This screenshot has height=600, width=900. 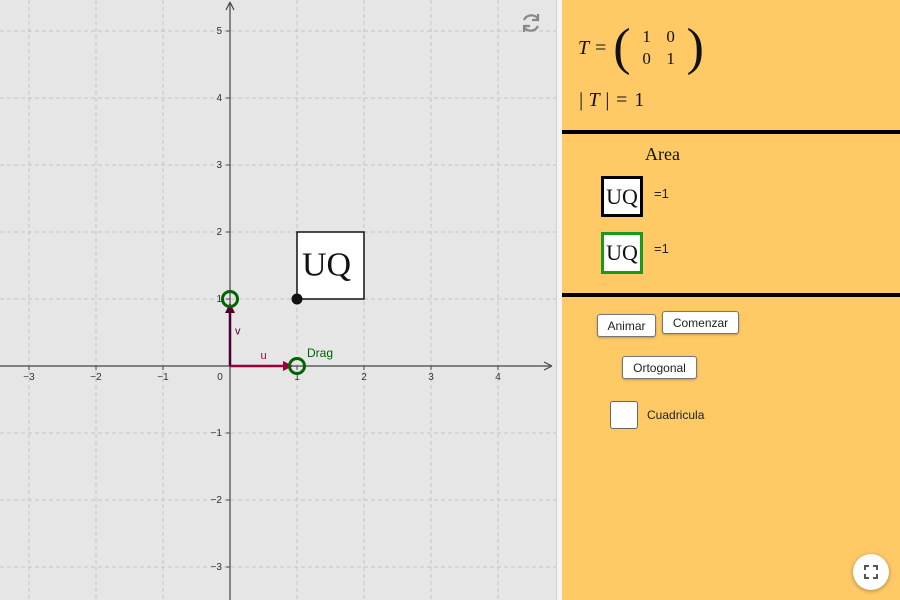 What do you see at coordinates (622, 47) in the screenshot?
I see `left-paren: (` at bounding box center [622, 47].